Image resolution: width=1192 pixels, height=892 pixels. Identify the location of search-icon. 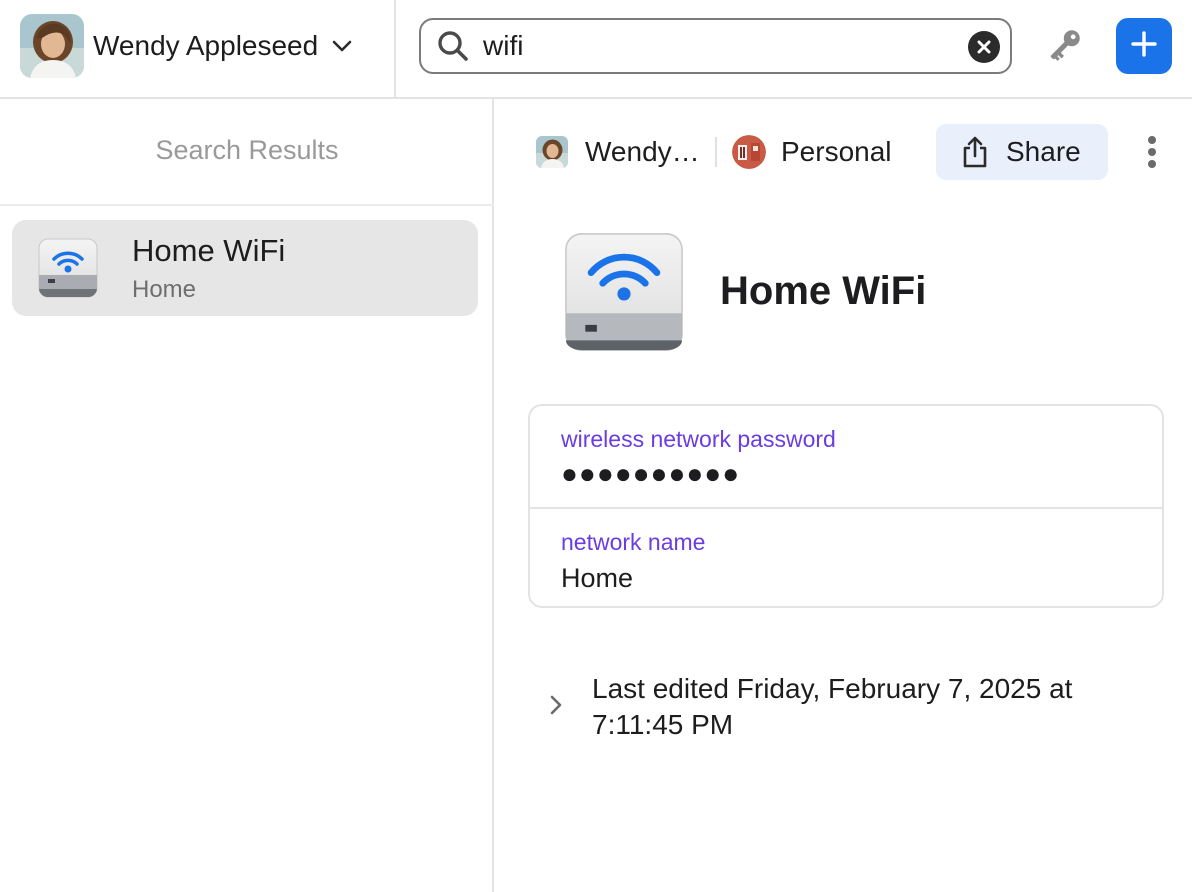
(453, 46).